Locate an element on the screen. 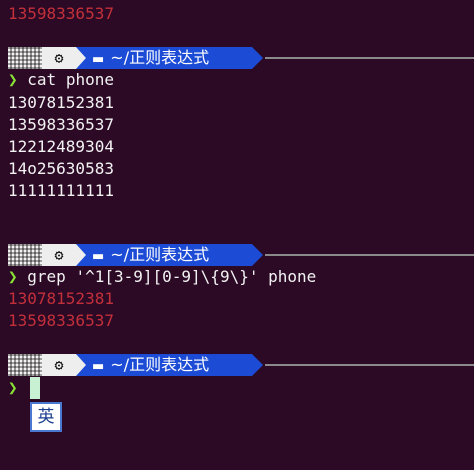 The width and height of the screenshot is (474, 470). output-line: 12212489304 is located at coordinates (61, 146).